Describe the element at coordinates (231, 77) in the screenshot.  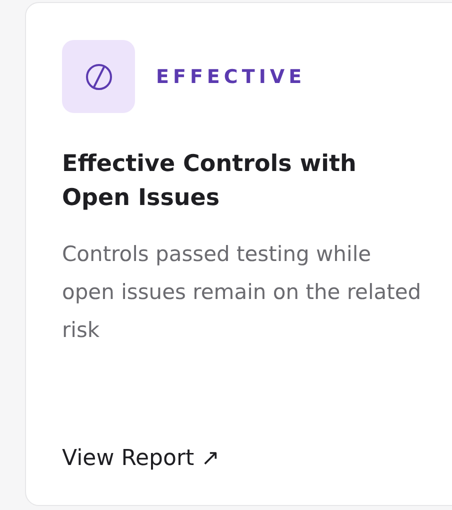
I see `category-label: EFFECTIVE` at that location.